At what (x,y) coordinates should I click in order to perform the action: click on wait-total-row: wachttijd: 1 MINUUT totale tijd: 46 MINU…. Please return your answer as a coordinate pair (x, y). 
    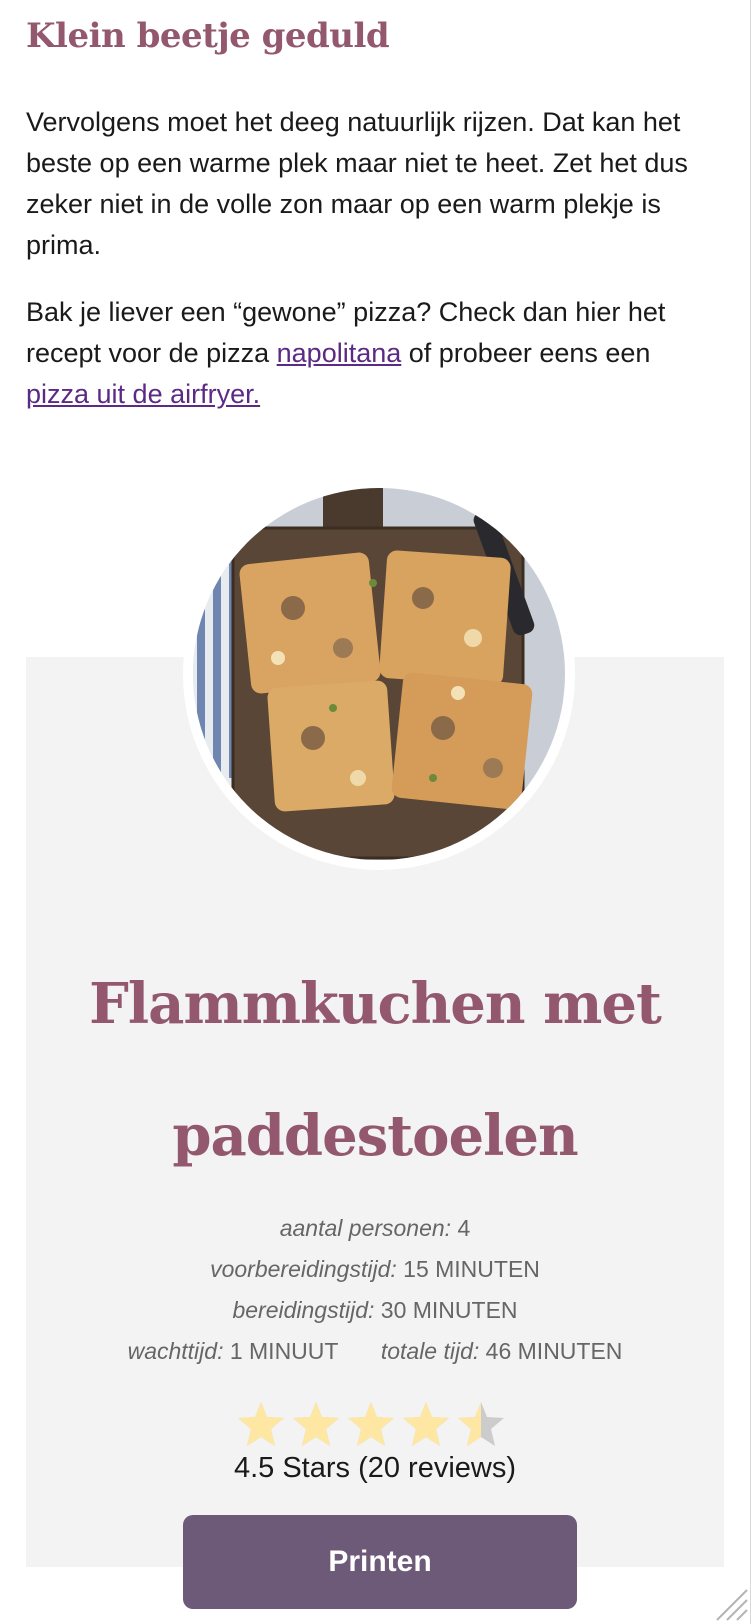
    Looking at the image, I should click on (375, 1351).